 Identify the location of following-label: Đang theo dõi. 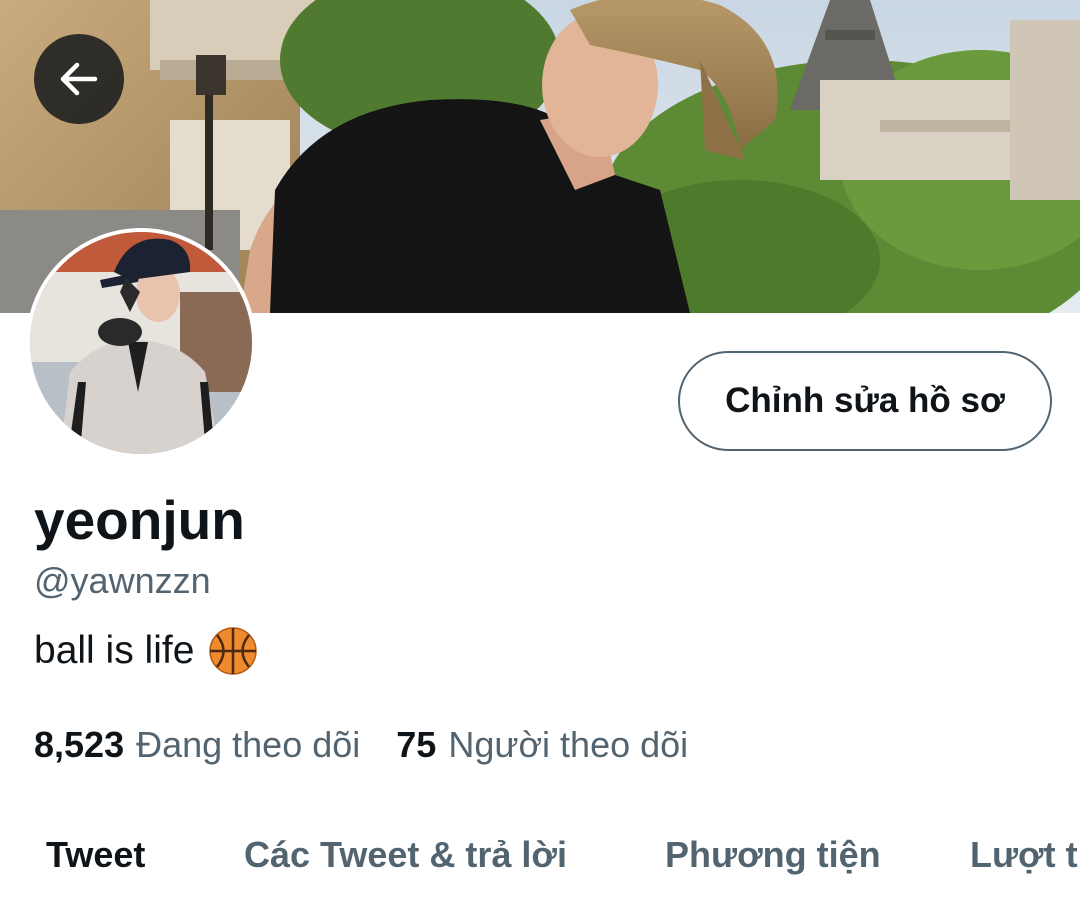
(248, 744).